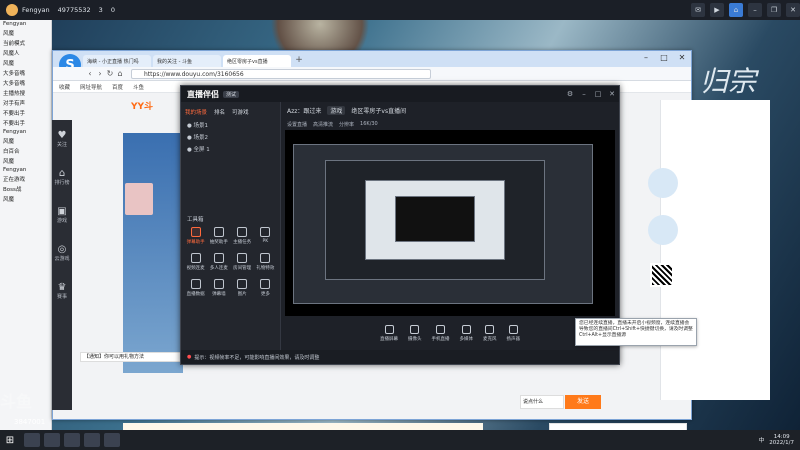  What do you see at coordinates (25, 43) in the screenshot?
I see `chat-list-item: 当前模式` at bounding box center [25, 43].